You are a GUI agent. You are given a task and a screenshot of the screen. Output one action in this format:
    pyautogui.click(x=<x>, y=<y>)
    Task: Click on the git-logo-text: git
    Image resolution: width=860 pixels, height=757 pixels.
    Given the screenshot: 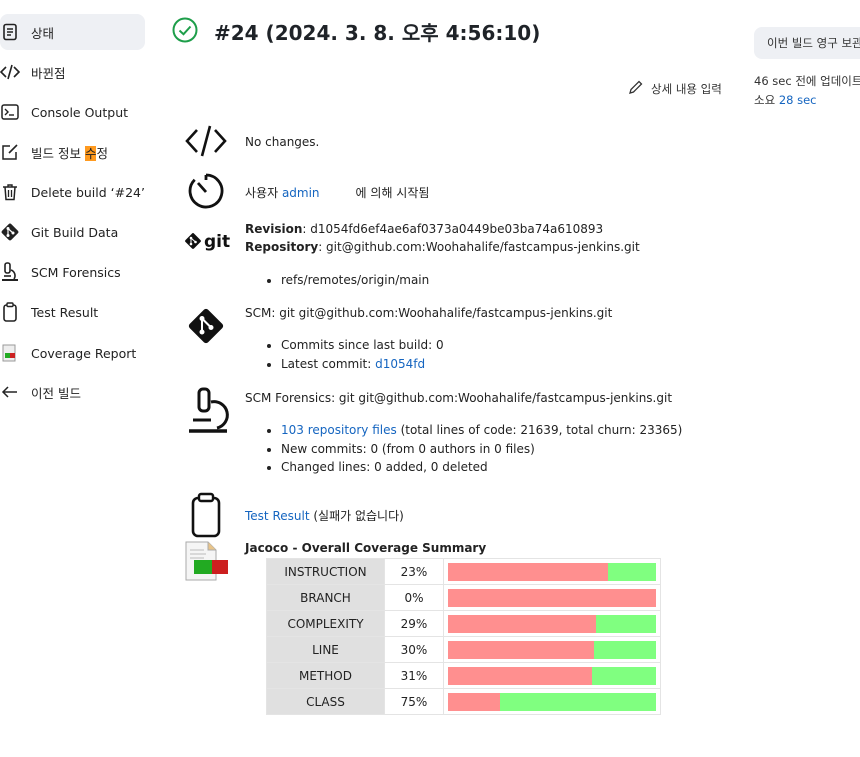 What is the action you would take?
    pyautogui.click(x=217, y=242)
    